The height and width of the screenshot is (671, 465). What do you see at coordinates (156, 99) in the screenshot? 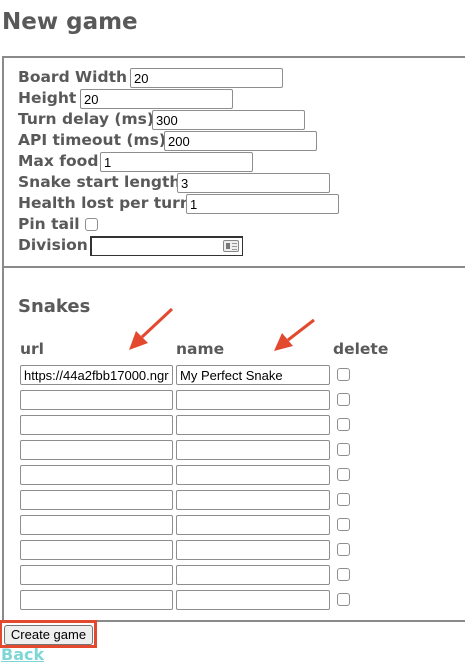
I see `height-input` at bounding box center [156, 99].